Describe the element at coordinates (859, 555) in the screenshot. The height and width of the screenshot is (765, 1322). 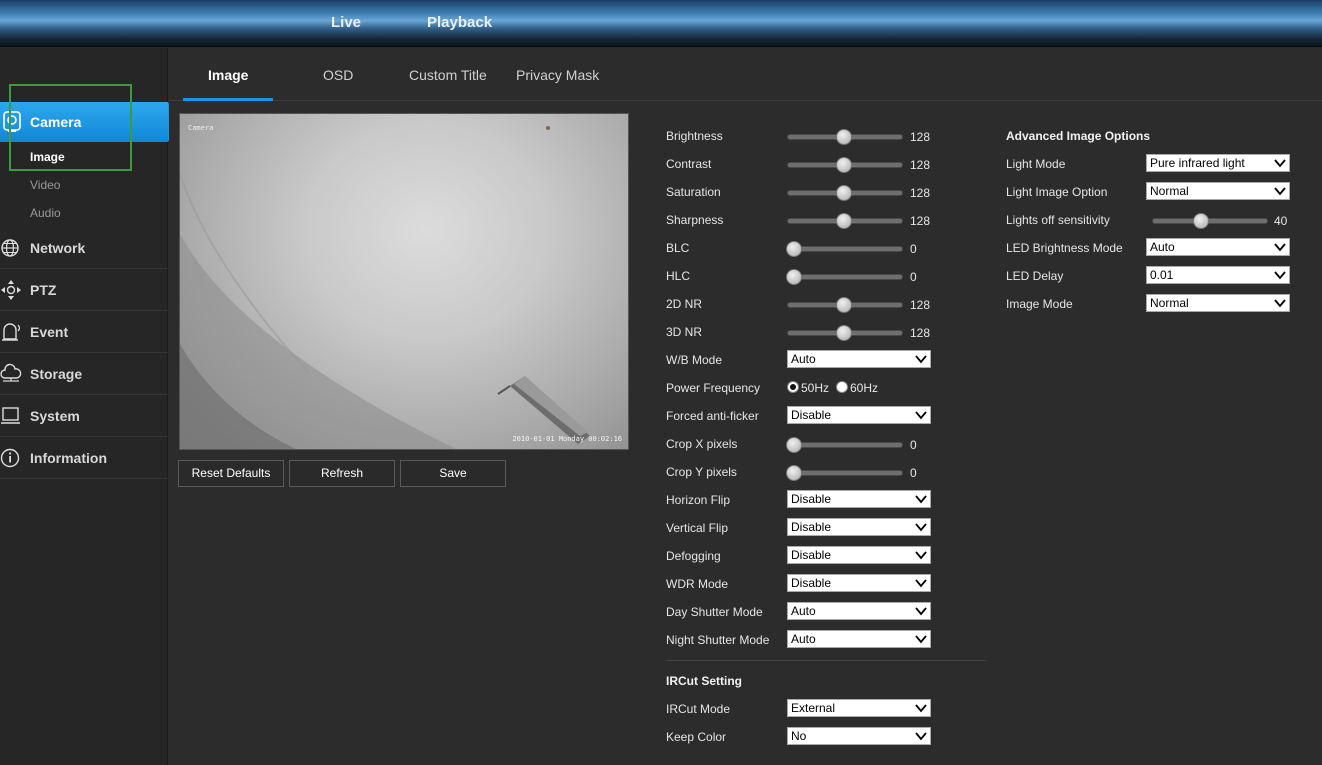
I see `defogging-select: Disable` at that location.